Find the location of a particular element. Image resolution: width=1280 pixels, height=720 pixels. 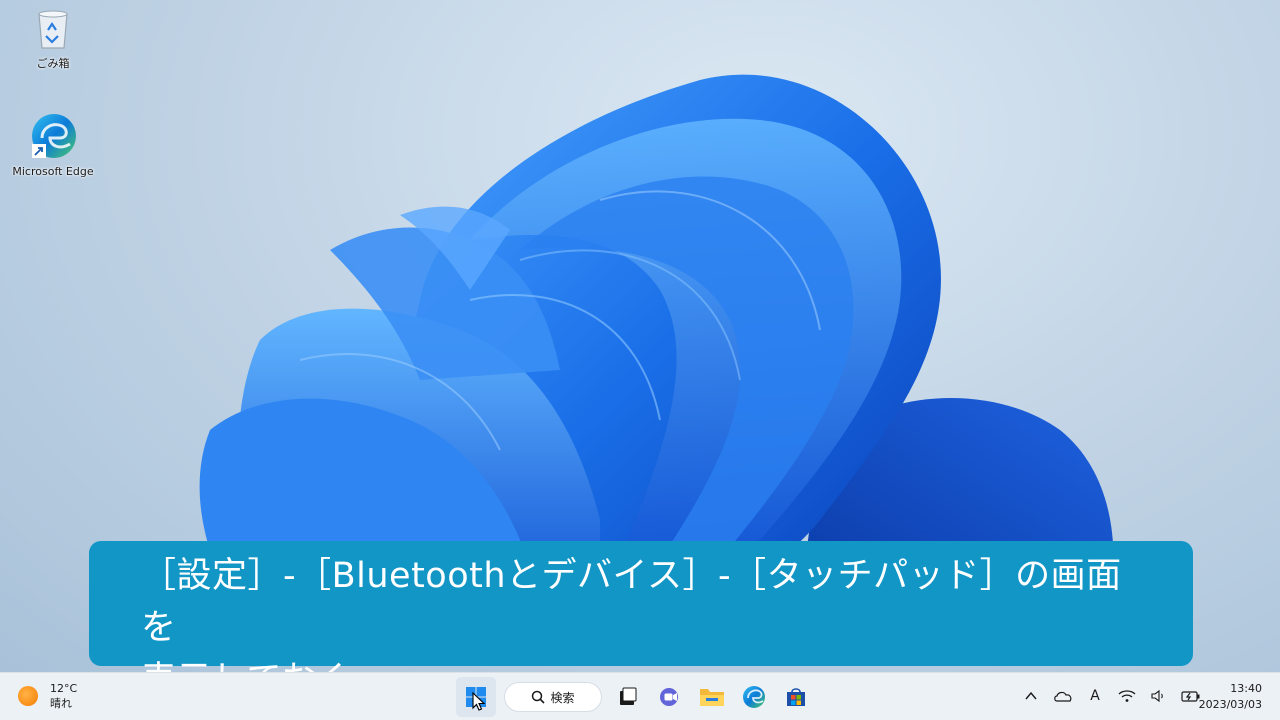

recycle-bin-icon is located at coordinates (53, 29).